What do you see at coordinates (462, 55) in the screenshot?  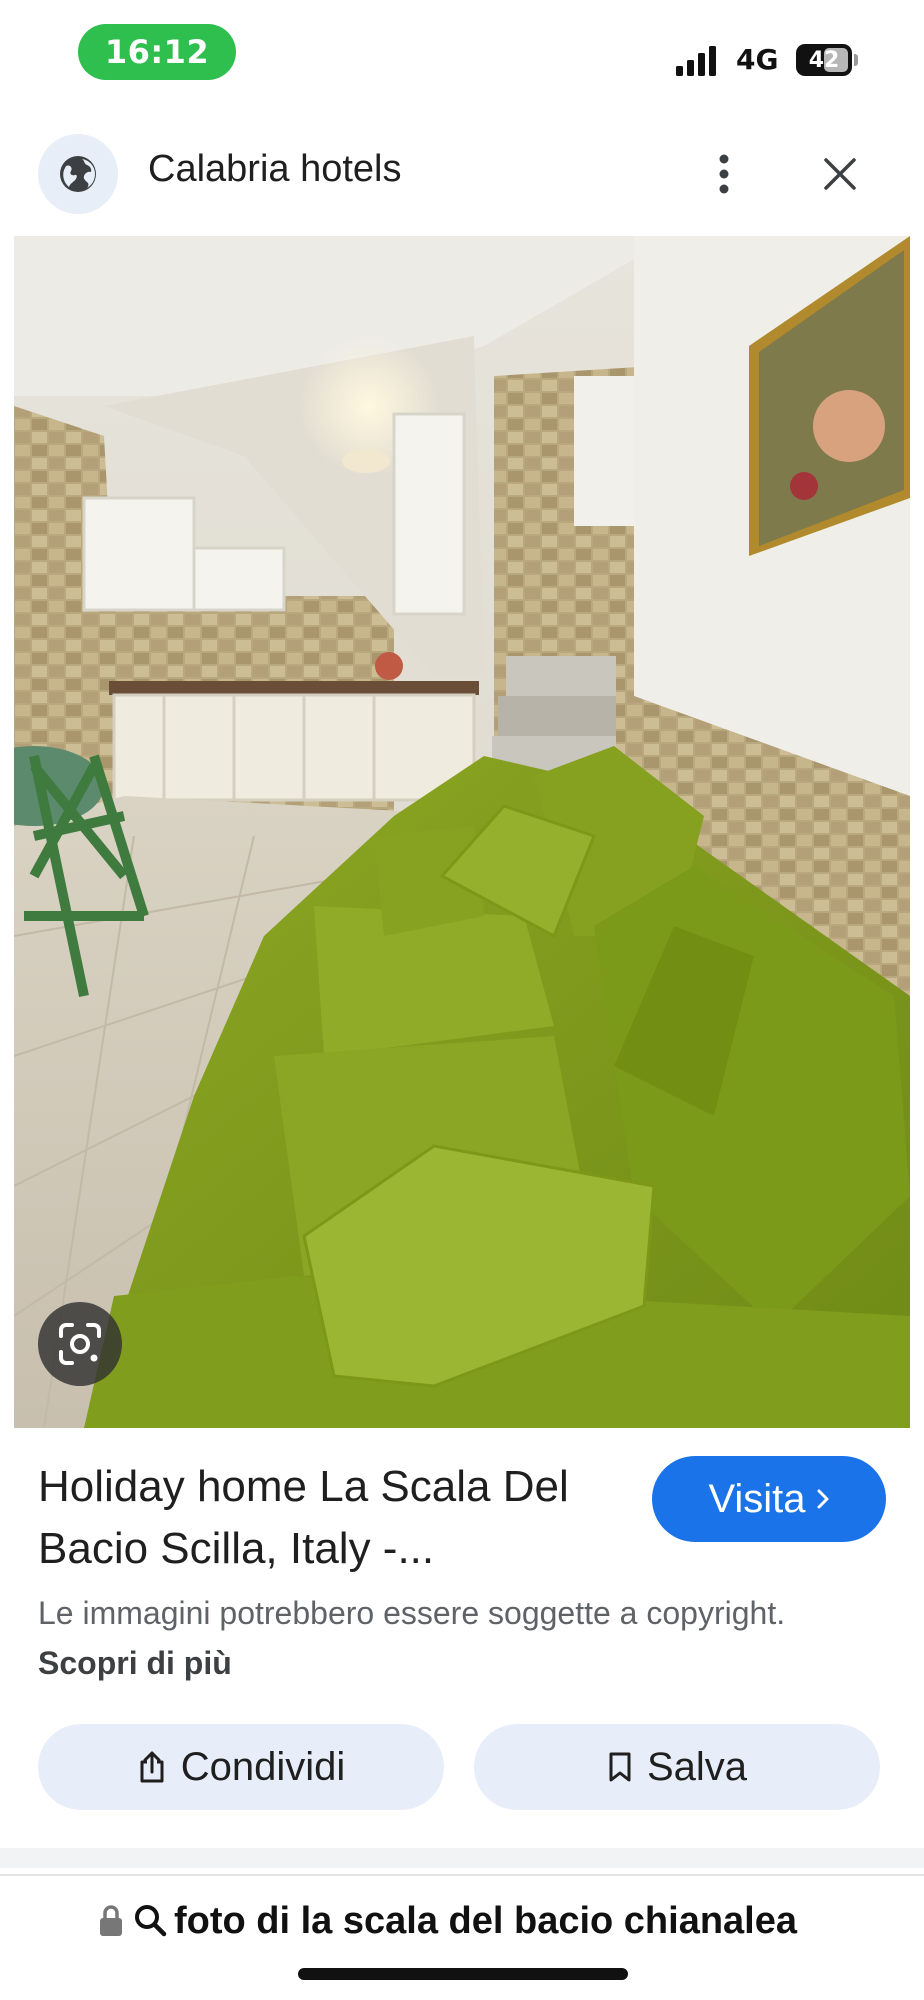 I see `status-bar: 16:12 4G 42` at bounding box center [462, 55].